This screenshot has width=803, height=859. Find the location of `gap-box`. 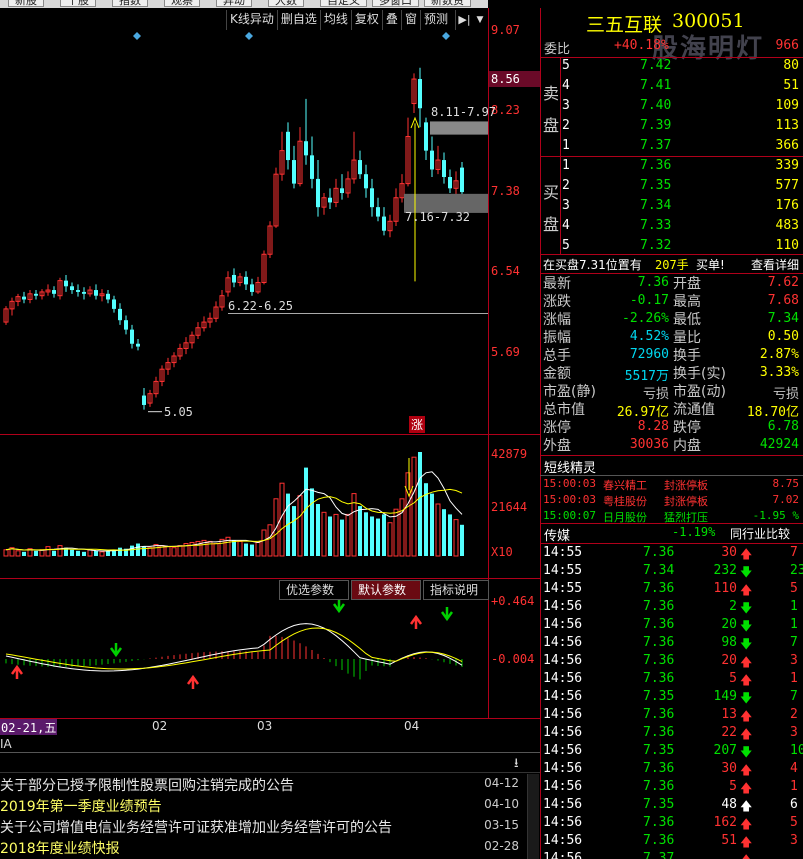

gap-box is located at coordinates (459, 128).